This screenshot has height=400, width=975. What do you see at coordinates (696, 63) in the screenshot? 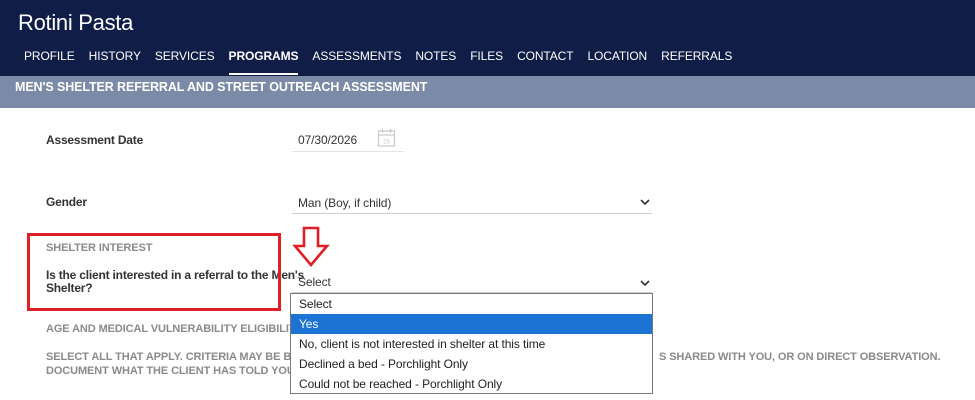
I see `tab-referrals: REFERRALS` at bounding box center [696, 63].